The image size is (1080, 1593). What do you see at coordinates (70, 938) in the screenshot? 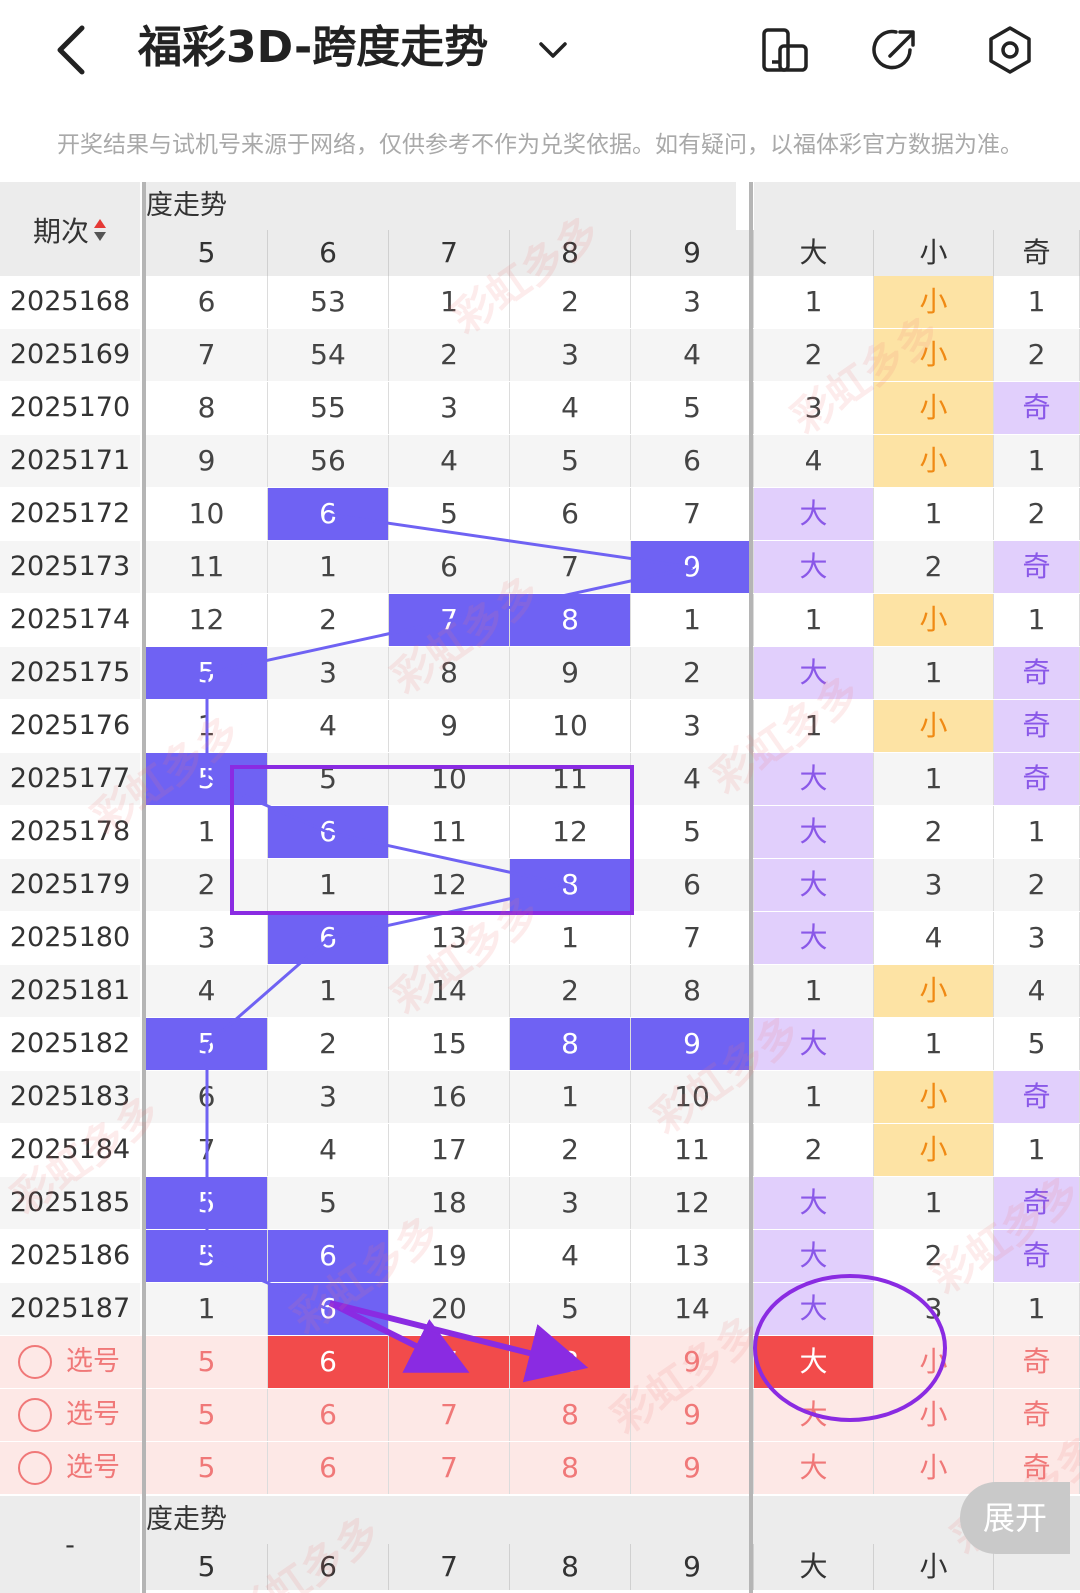
I see `issue-number: 2025180` at bounding box center [70, 938].